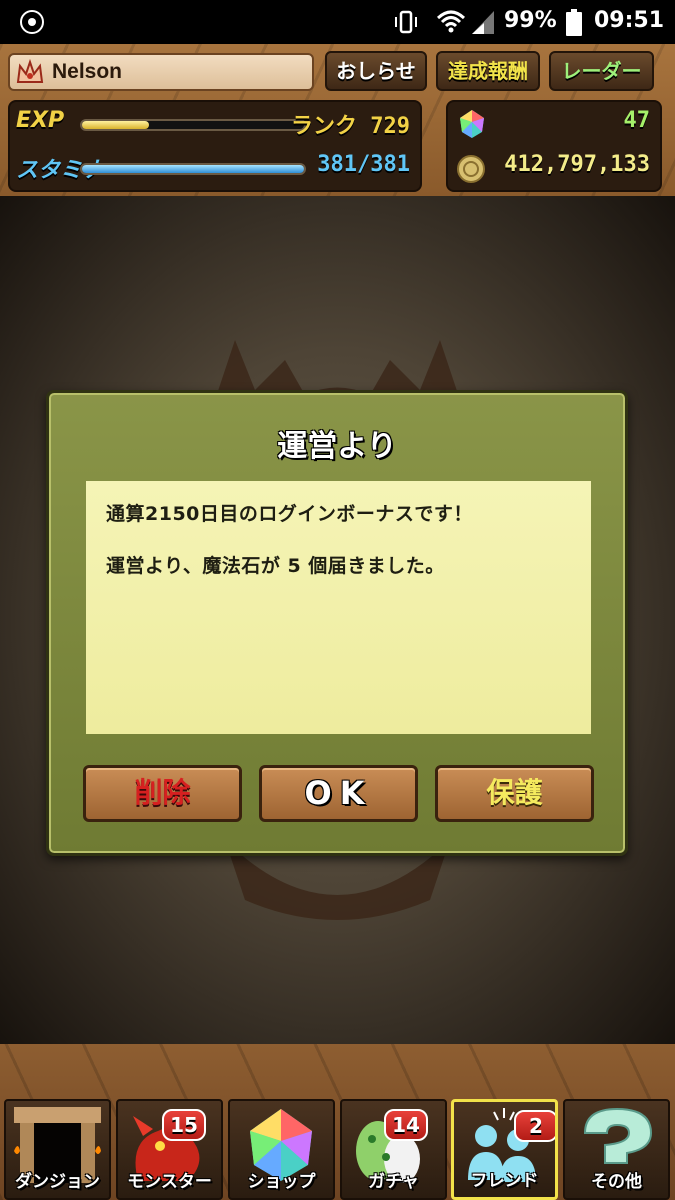 The width and height of the screenshot is (675, 1200). What do you see at coordinates (193, 125) in the screenshot?
I see `exp-bar` at bounding box center [193, 125].